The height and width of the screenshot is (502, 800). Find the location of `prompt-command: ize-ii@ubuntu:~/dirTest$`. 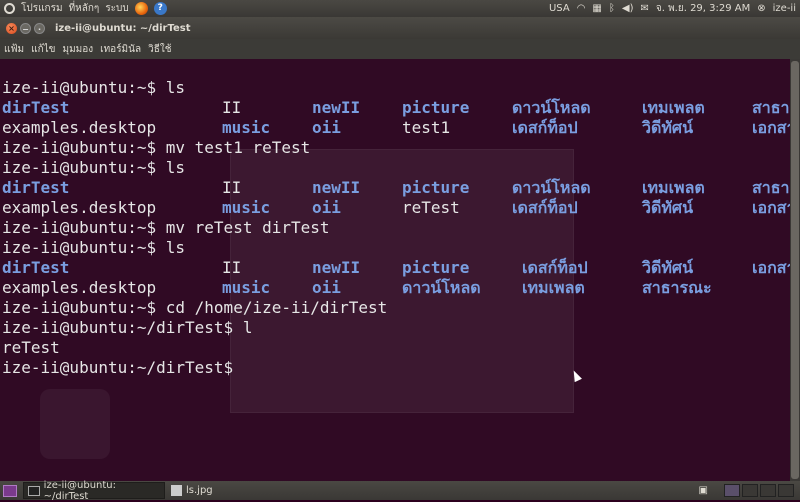

prompt-command: ize-ii@ubuntu:~/dirTest$ is located at coordinates (118, 367).